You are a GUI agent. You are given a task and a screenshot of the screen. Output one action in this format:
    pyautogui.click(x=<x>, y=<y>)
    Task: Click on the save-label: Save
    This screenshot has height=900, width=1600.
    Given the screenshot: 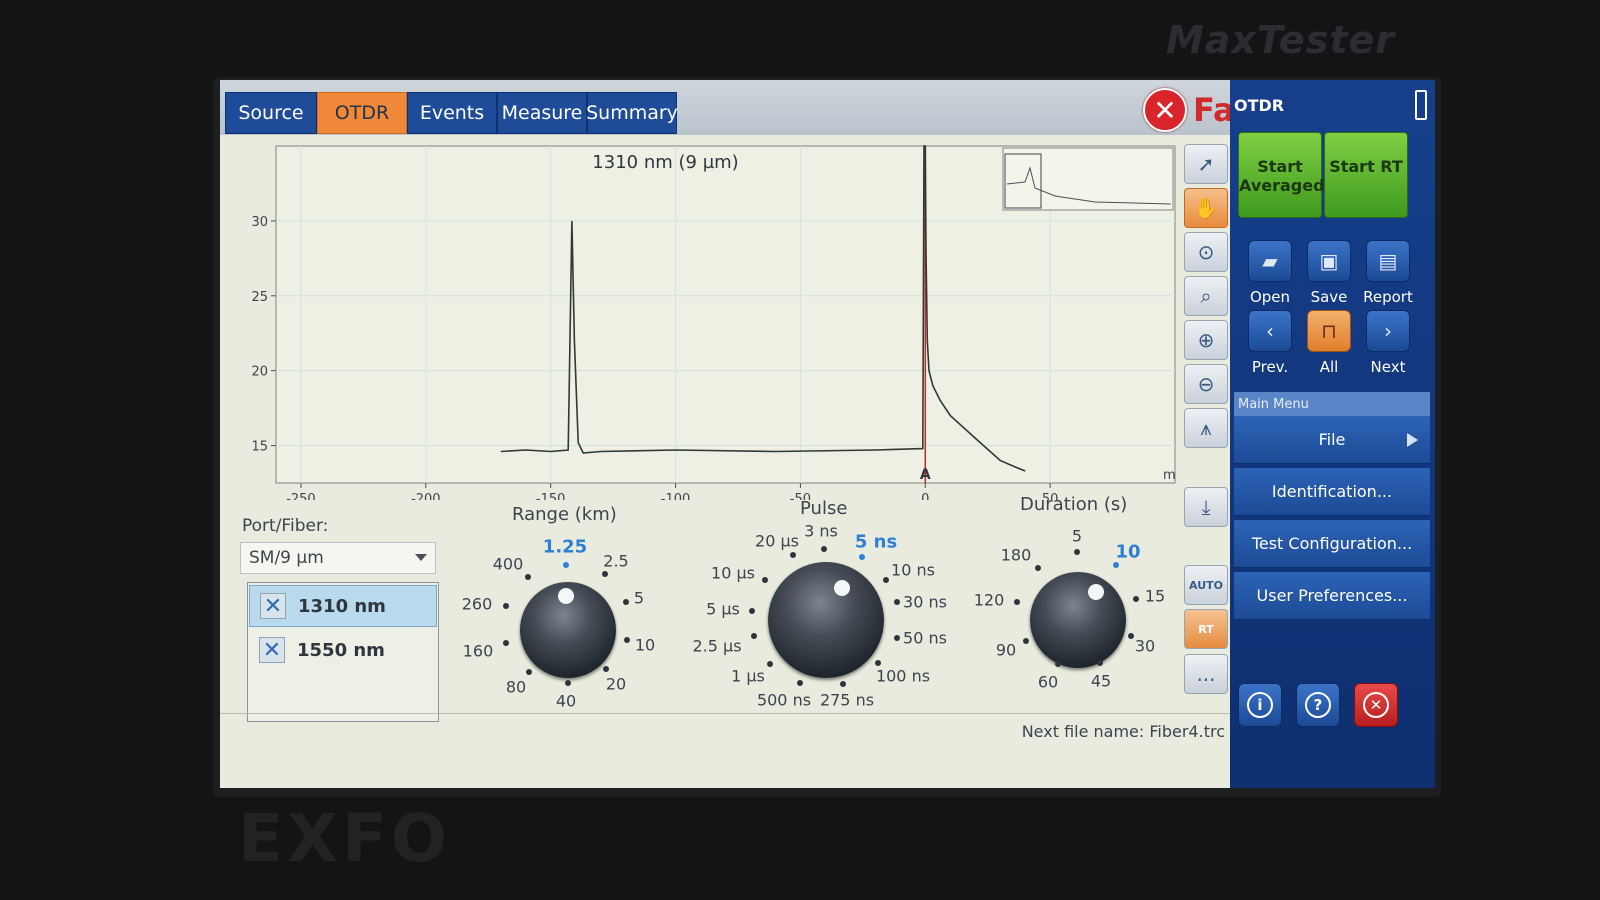 What is the action you would take?
    pyautogui.click(x=1329, y=297)
    